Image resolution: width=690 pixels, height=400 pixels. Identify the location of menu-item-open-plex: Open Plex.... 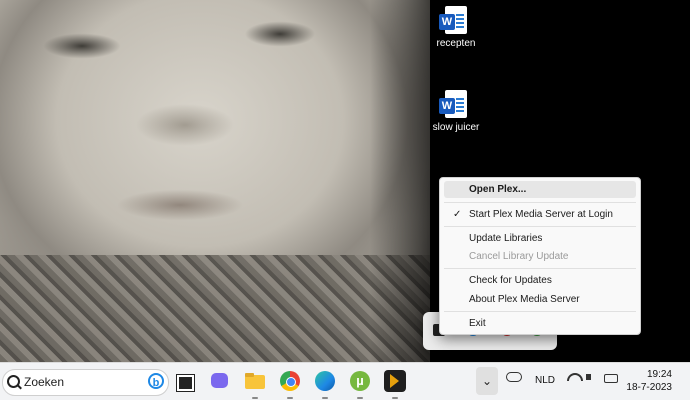
(540, 189).